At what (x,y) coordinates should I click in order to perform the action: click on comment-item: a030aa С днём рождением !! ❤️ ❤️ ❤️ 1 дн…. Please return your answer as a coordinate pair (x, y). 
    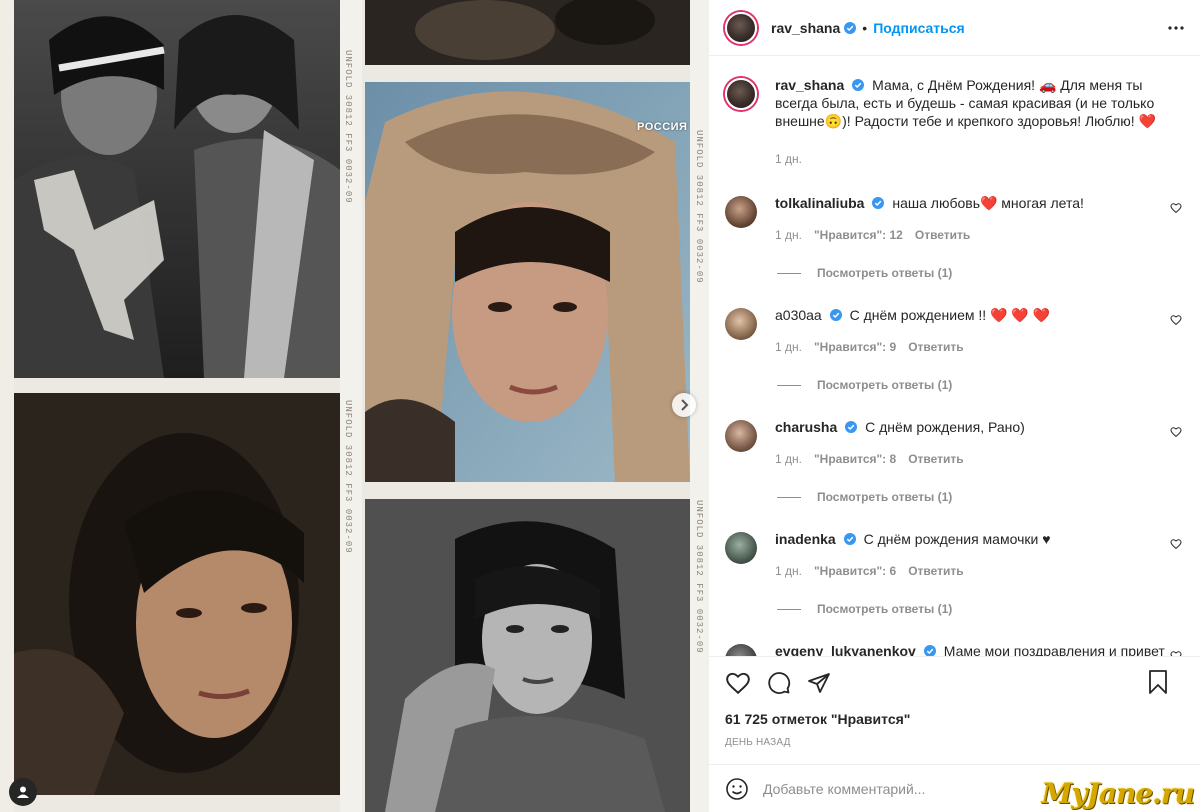
    Looking at the image, I should click on (954, 331).